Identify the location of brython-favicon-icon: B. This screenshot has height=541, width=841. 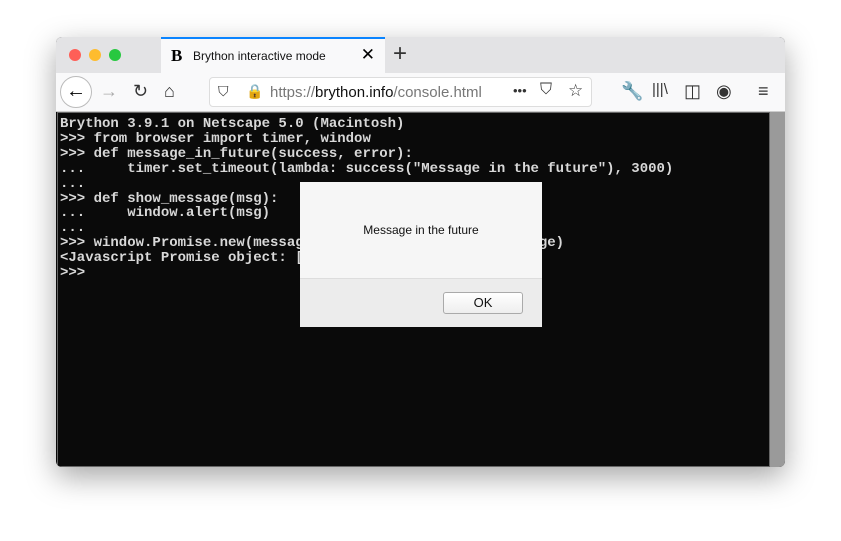
(177, 55).